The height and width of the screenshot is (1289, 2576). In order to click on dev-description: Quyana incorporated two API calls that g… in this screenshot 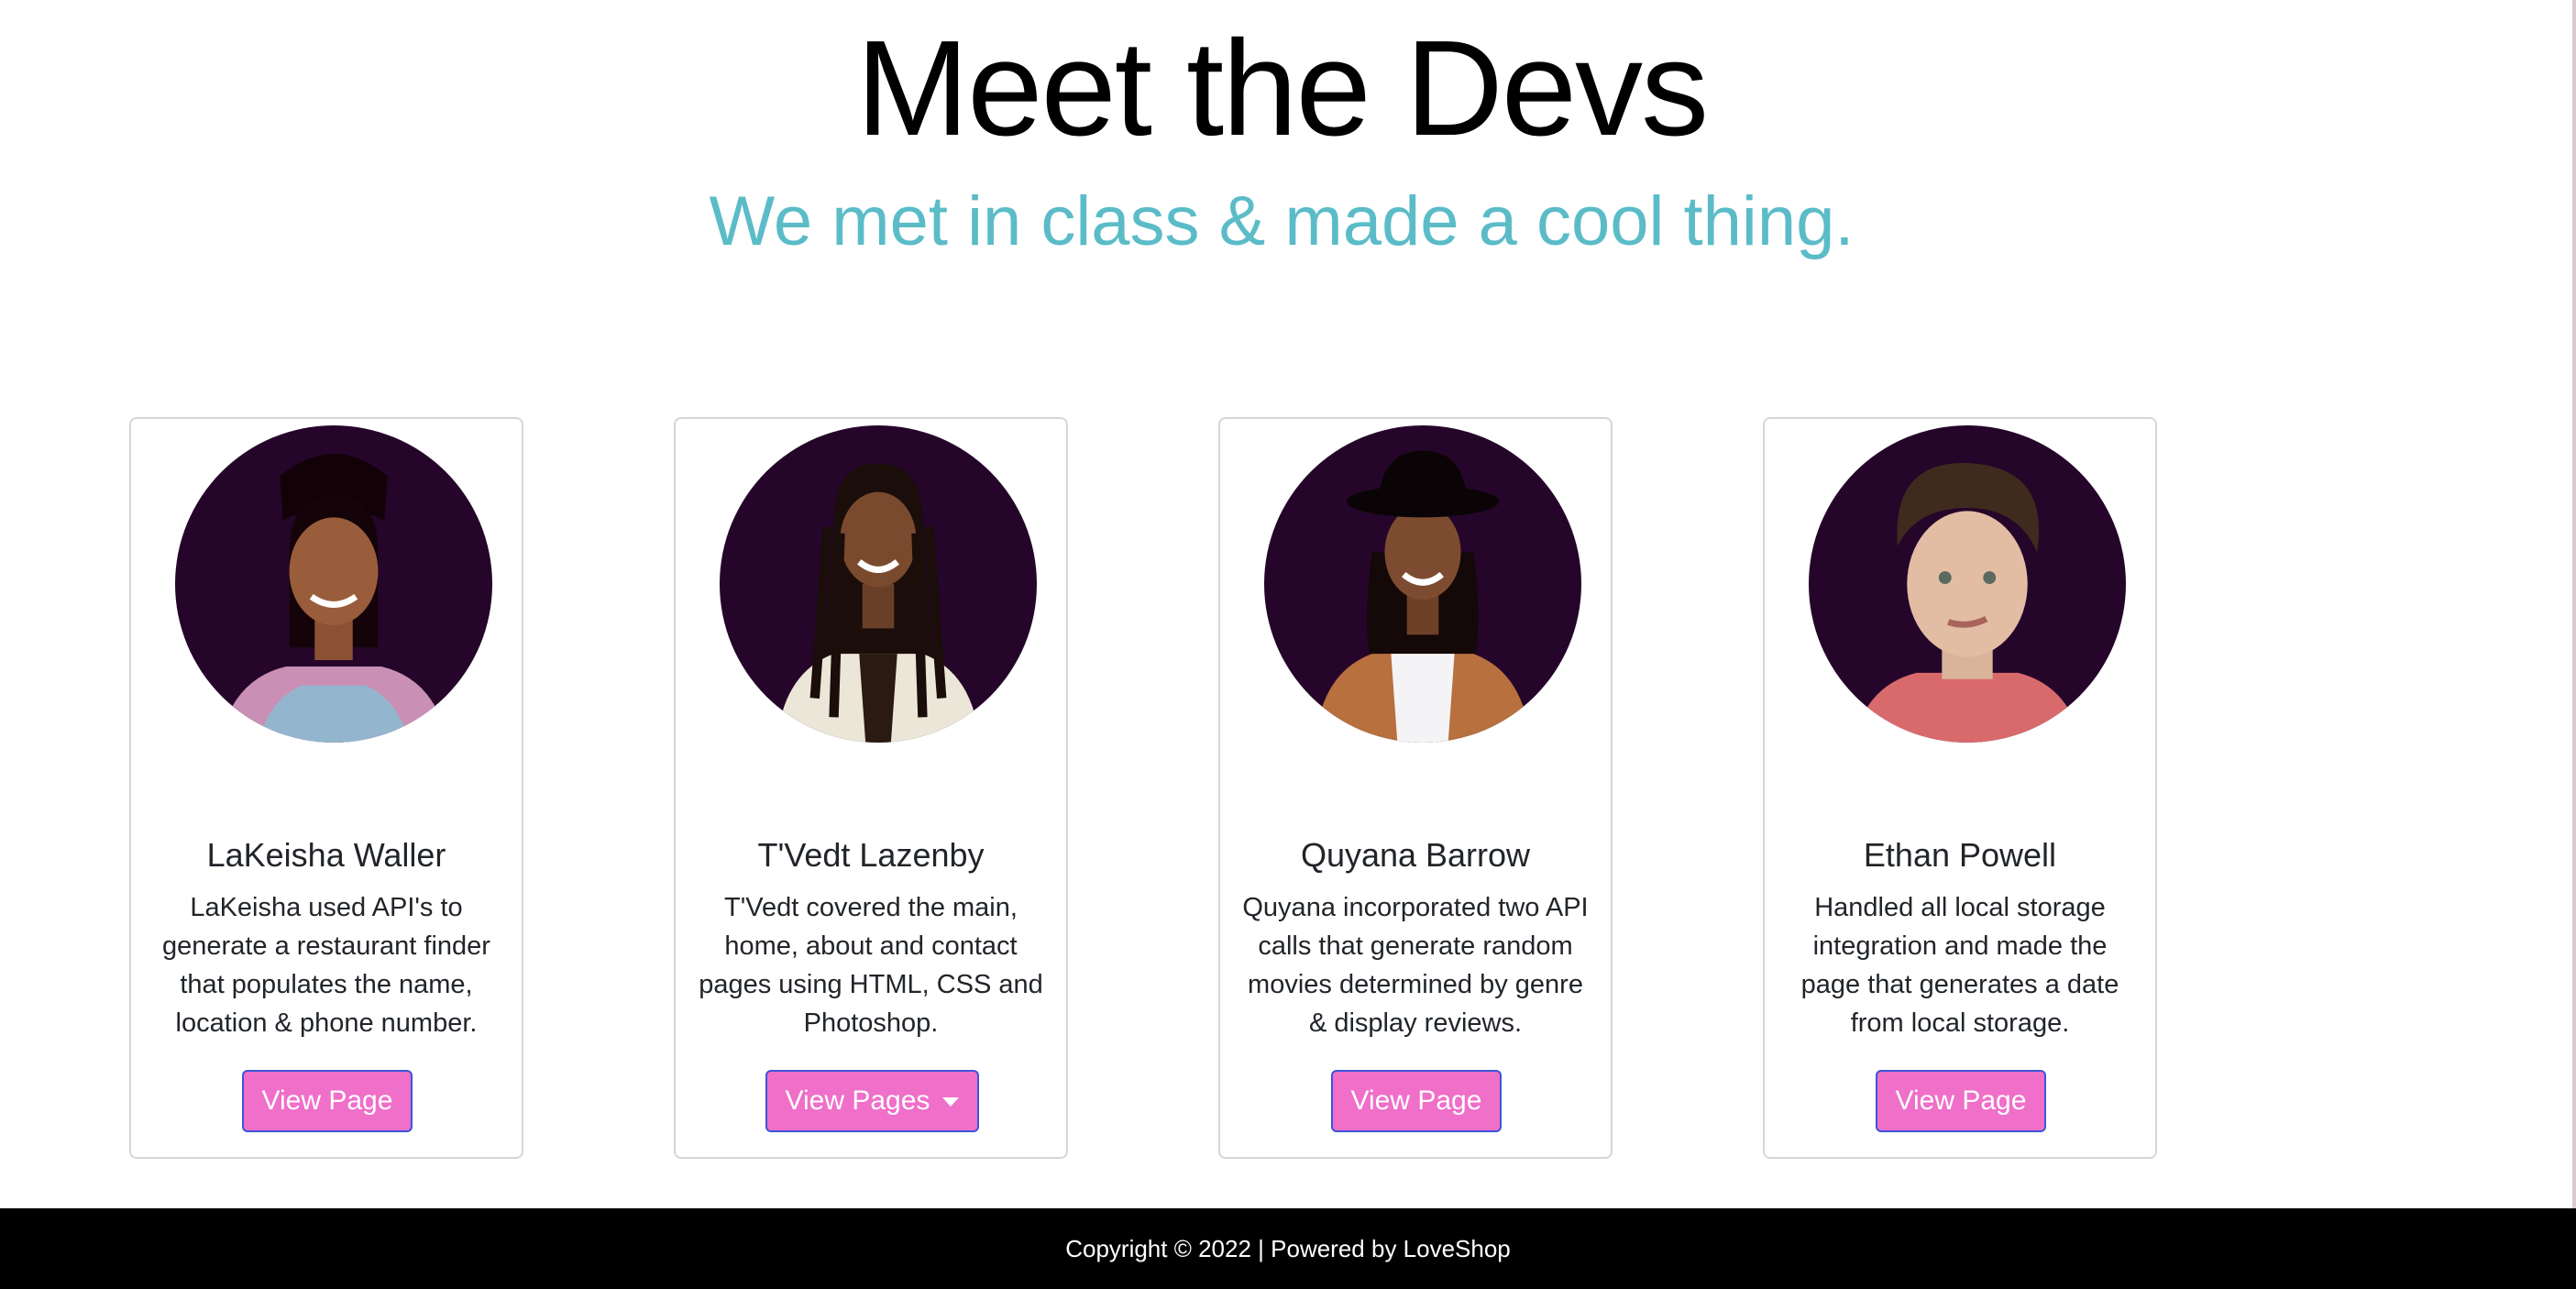, I will do `click(1416, 965)`.